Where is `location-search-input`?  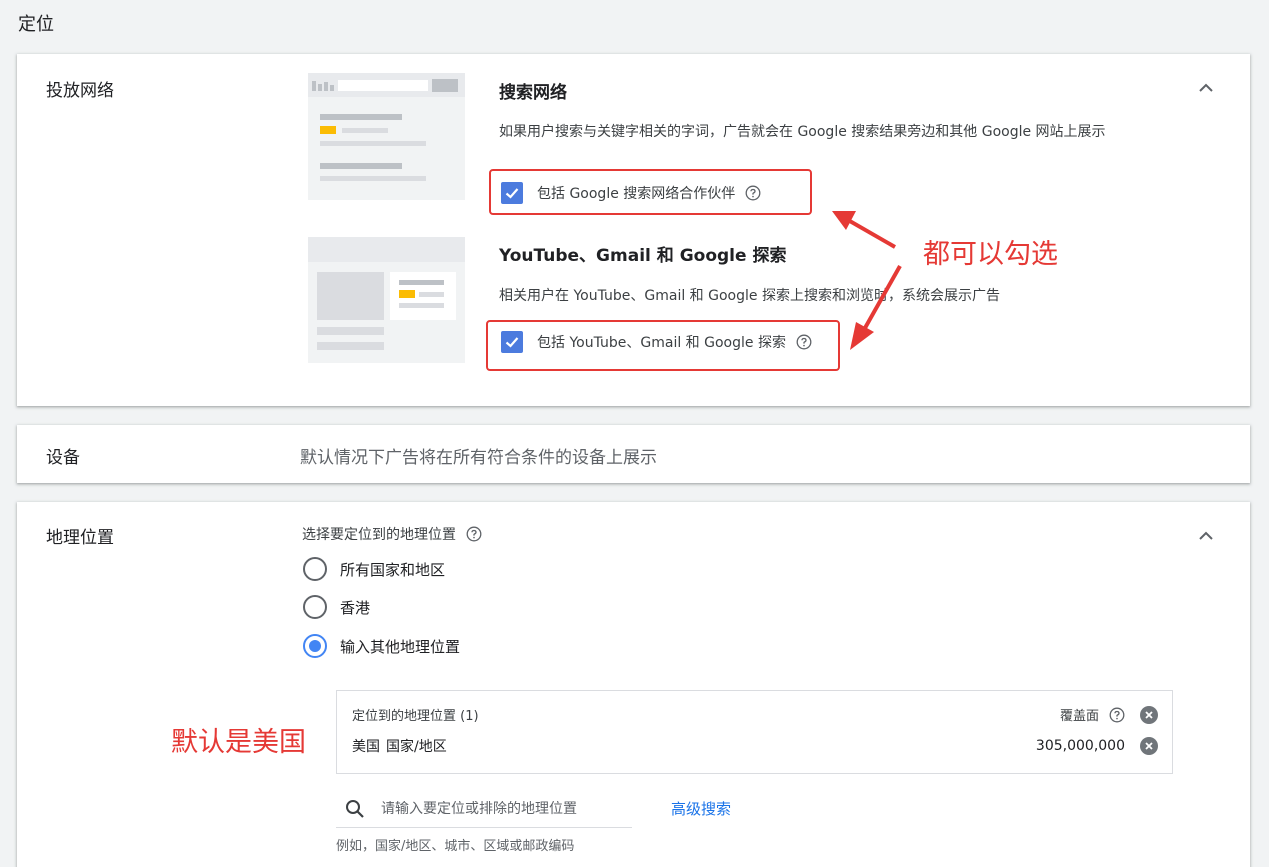 location-search-input is located at coordinates (496, 808).